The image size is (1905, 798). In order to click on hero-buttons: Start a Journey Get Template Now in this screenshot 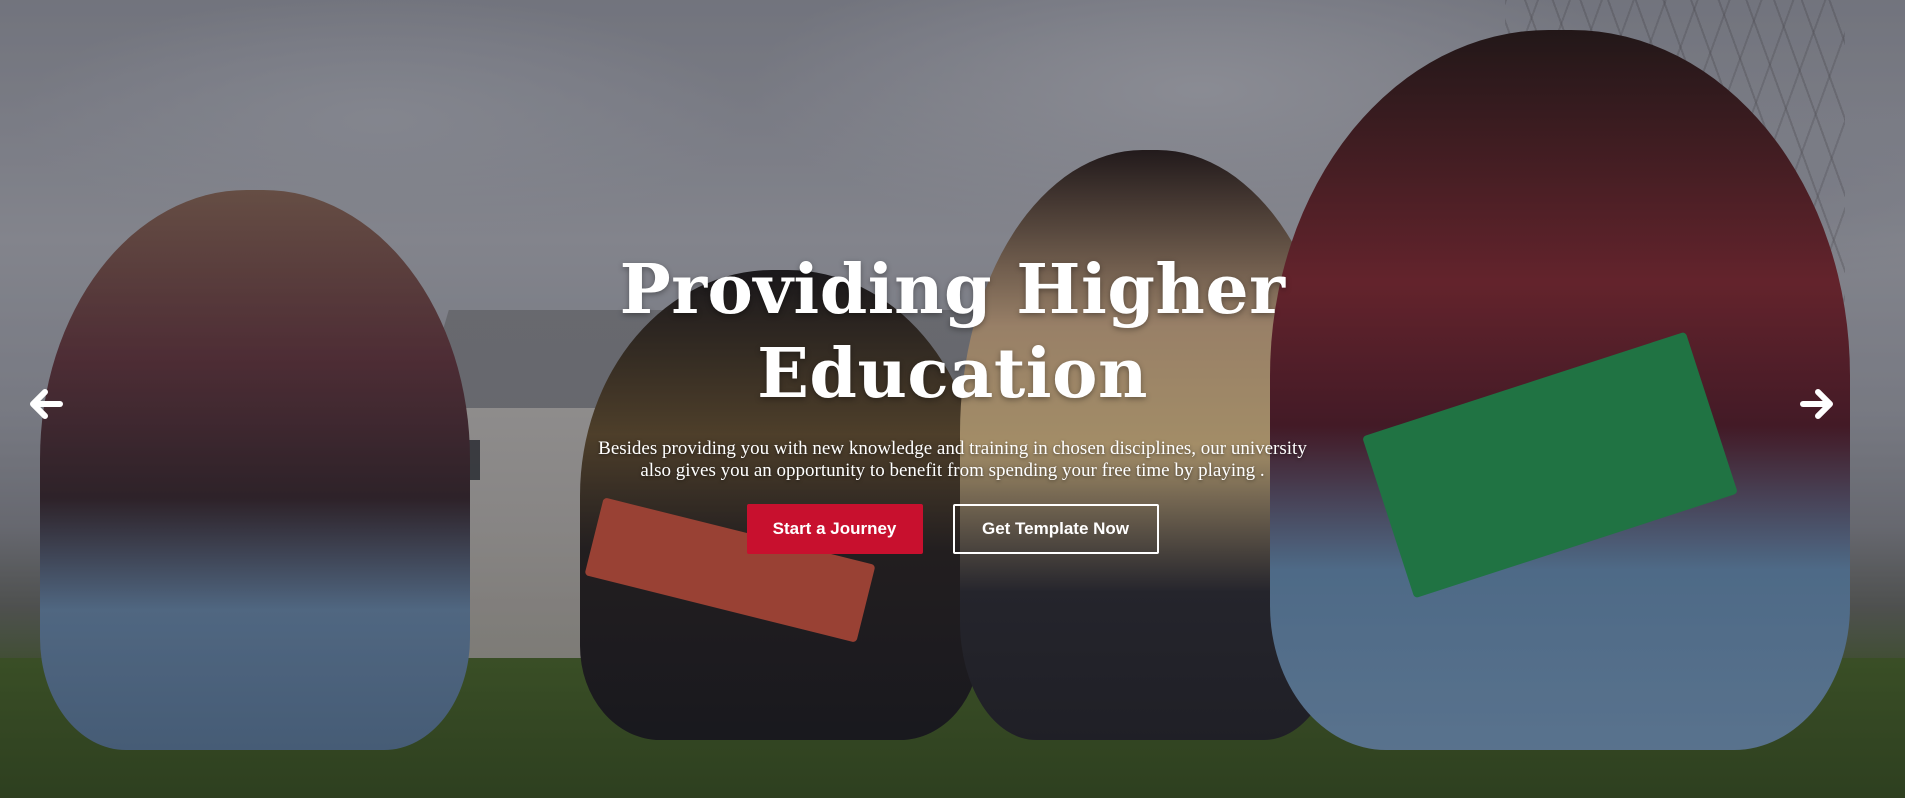, I will do `click(952, 529)`.